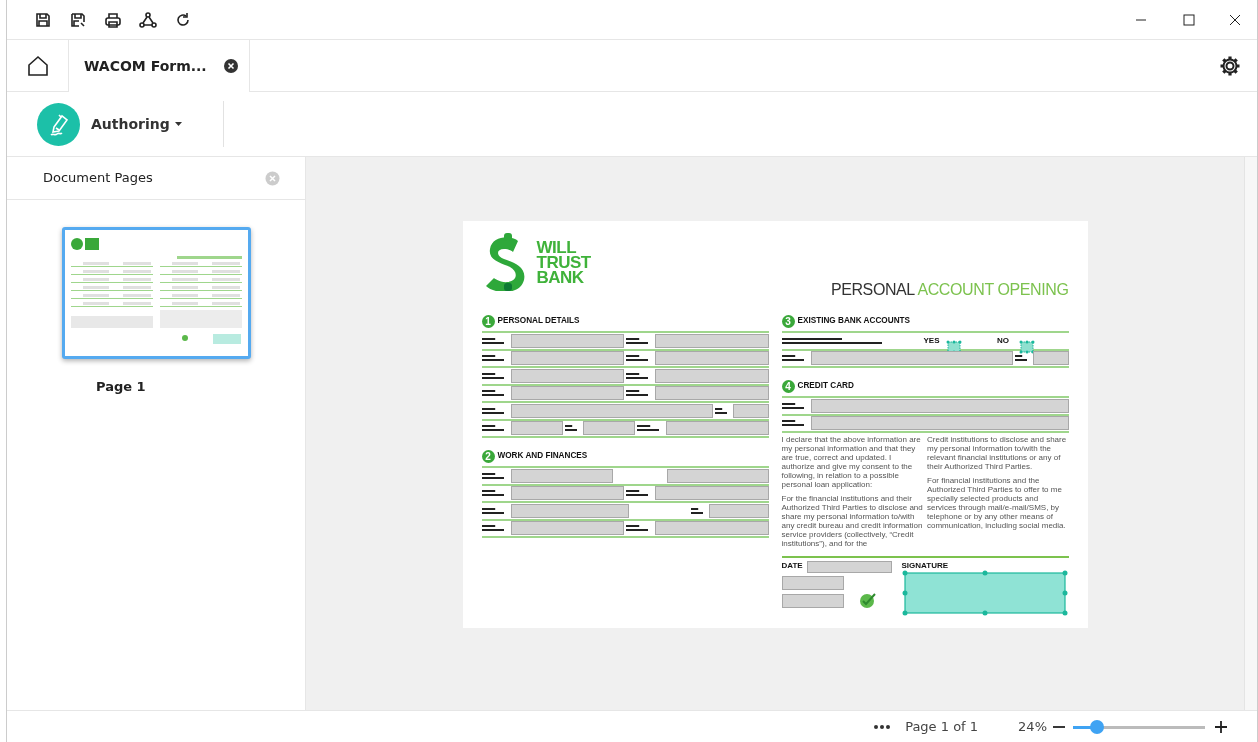 Image resolution: width=1258 pixels, height=742 pixels. What do you see at coordinates (78, 19) in the screenshot?
I see `save-as-icon` at bounding box center [78, 19].